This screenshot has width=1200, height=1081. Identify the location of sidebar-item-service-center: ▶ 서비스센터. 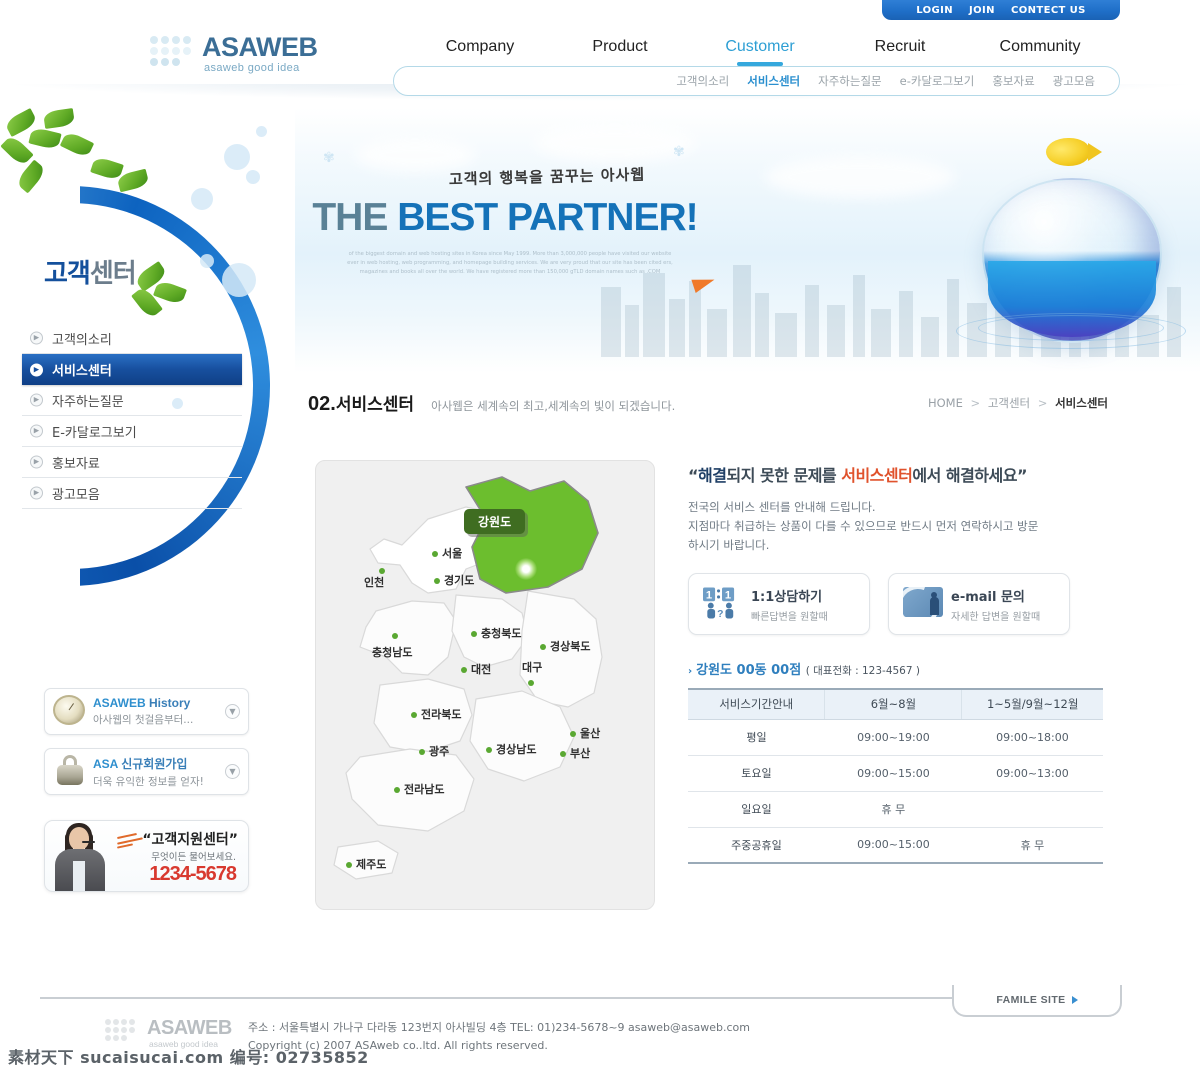
(132, 369).